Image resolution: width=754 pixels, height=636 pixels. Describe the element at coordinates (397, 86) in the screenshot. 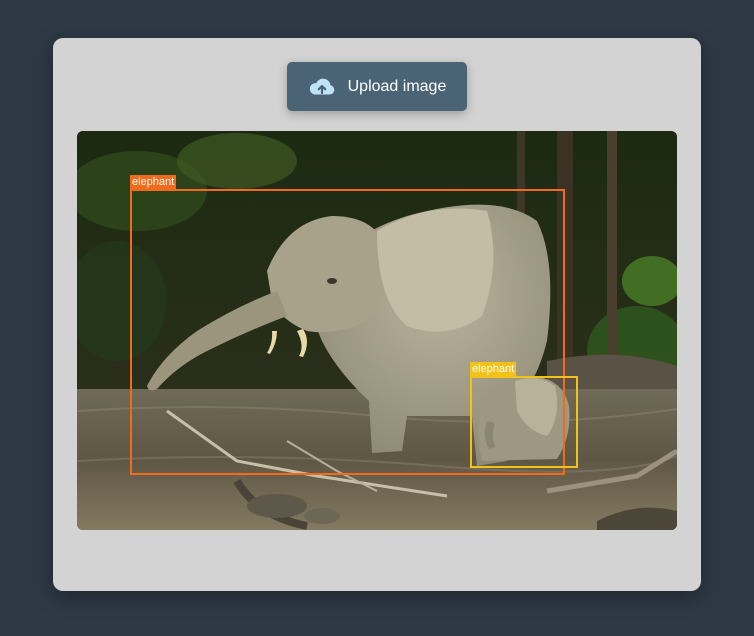

I see `upload-button-label: Upload image` at that location.